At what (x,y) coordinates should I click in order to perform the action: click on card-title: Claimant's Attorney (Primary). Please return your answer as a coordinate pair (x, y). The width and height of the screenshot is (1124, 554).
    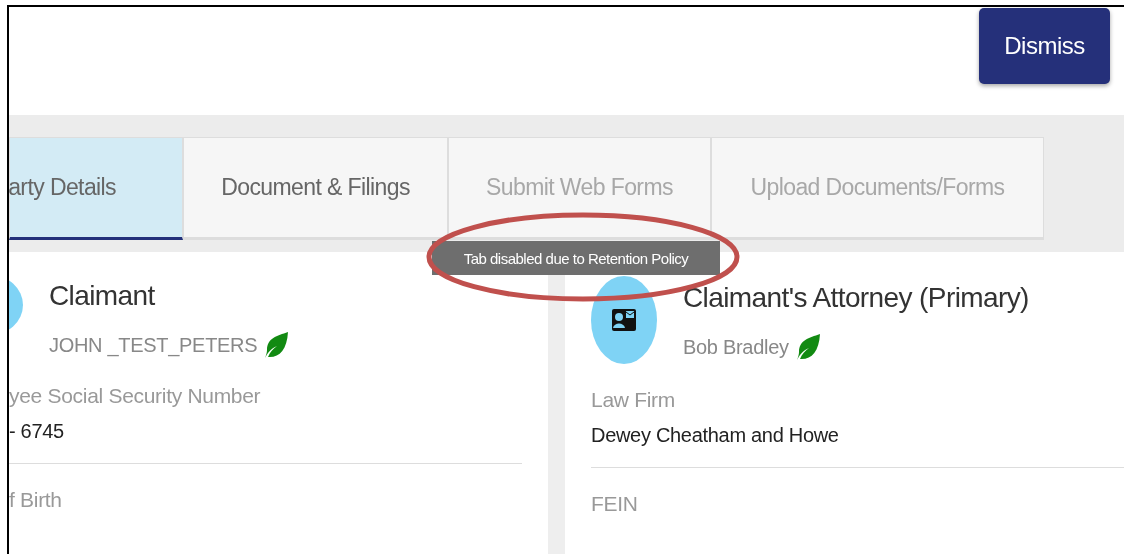
    Looking at the image, I should click on (856, 298).